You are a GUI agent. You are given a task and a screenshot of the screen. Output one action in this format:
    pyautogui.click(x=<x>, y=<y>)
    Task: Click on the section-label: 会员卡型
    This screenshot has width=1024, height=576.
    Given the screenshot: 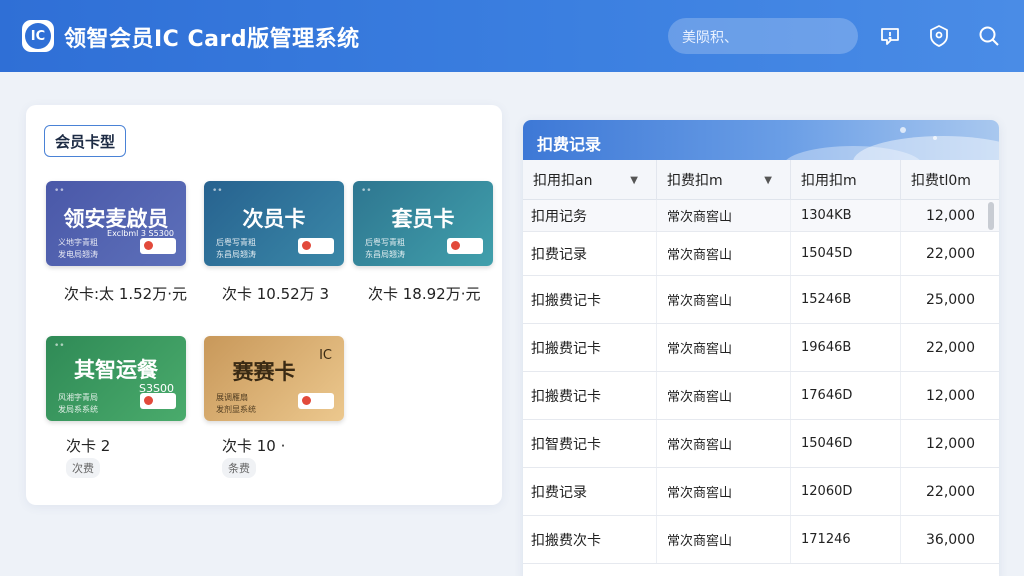 What is the action you would take?
    pyautogui.click(x=85, y=141)
    